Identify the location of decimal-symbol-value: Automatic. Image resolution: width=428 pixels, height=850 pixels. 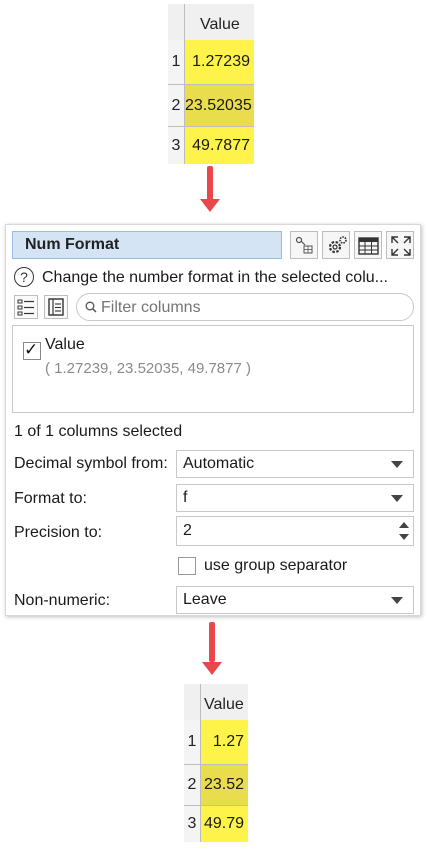
(219, 463).